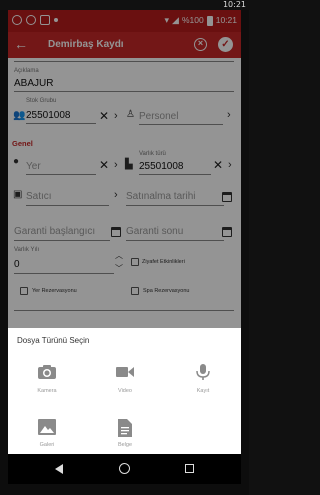 The height and width of the screenshot is (495, 320). What do you see at coordinates (189, 468) in the screenshot?
I see `recents-icon` at bounding box center [189, 468].